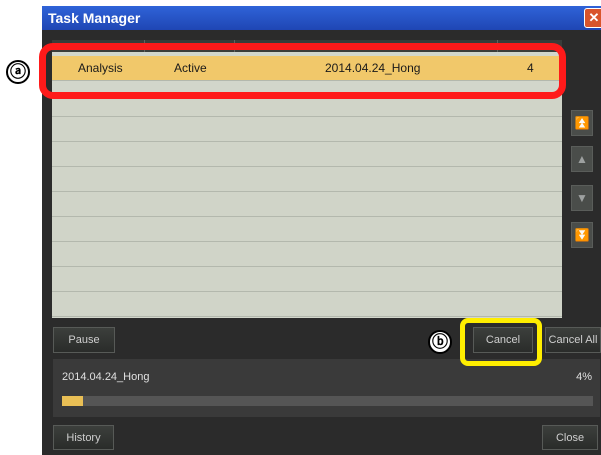 This screenshot has height=455, width=601. What do you see at coordinates (501, 342) in the screenshot?
I see `annotation-highlight-b` at bounding box center [501, 342].